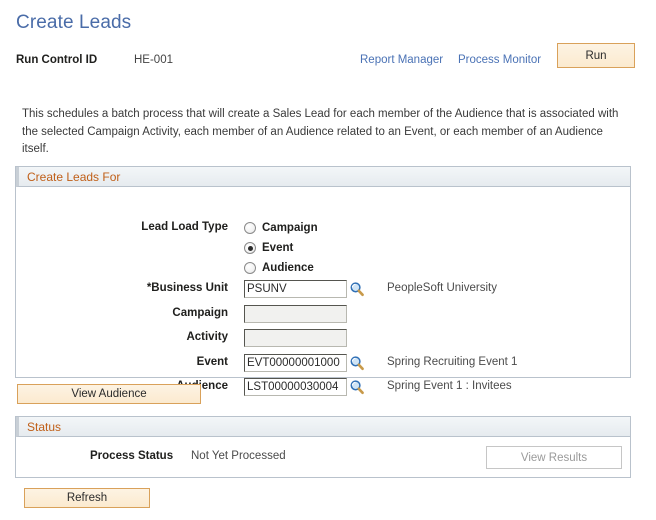  Describe the element at coordinates (295, 338) in the screenshot. I see `input-activity` at that location.